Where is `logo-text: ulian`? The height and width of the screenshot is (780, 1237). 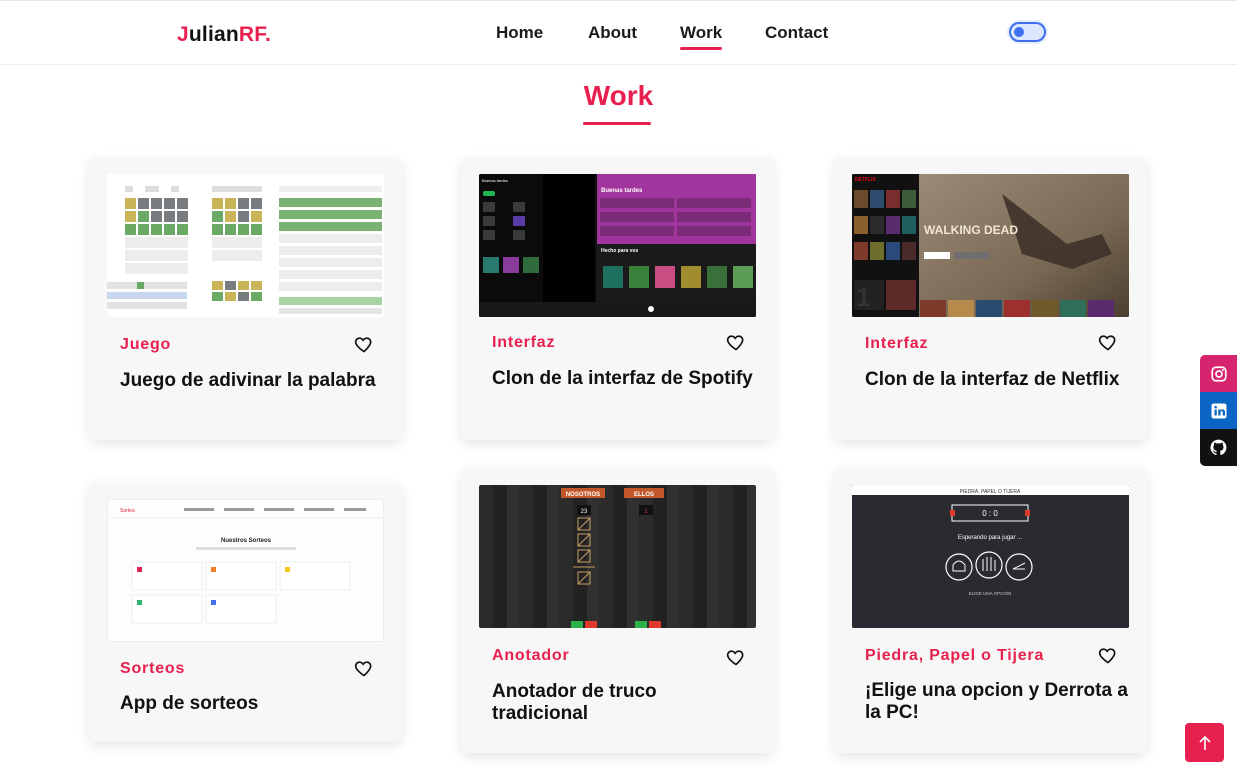
logo-text: ulian is located at coordinates (213, 34).